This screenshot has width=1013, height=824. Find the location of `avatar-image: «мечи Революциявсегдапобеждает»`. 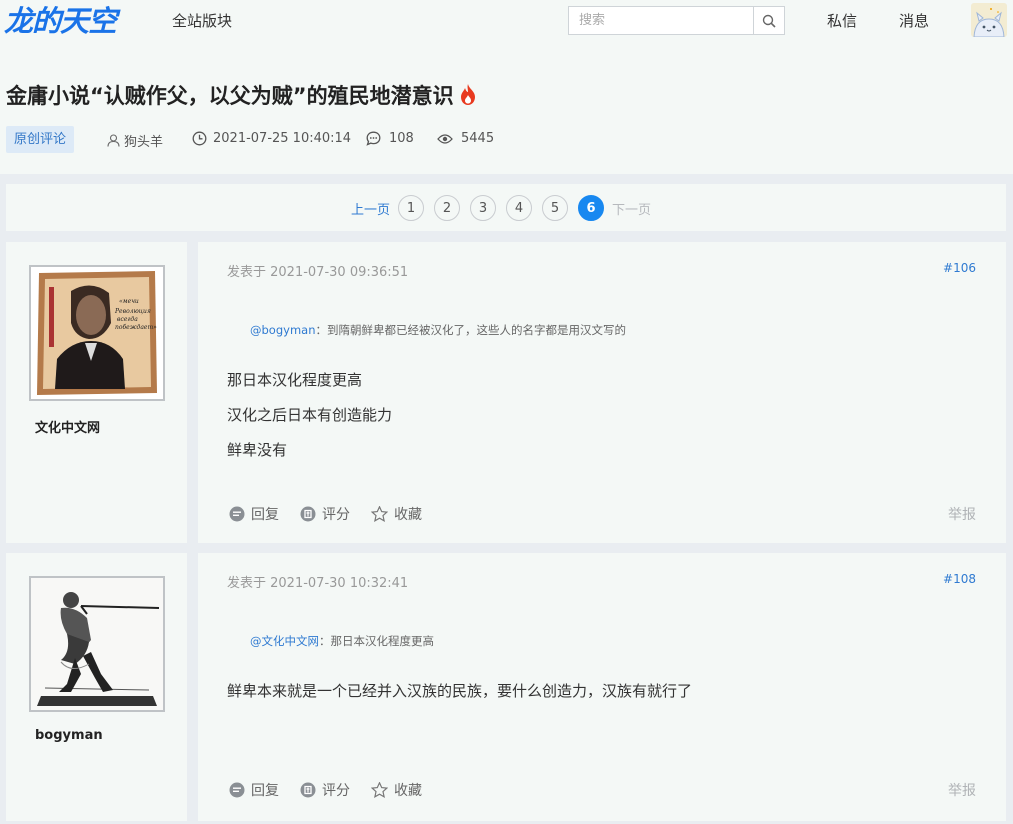

avatar-image: «мечи Революциявсегдапобеждает» is located at coordinates (97, 333).